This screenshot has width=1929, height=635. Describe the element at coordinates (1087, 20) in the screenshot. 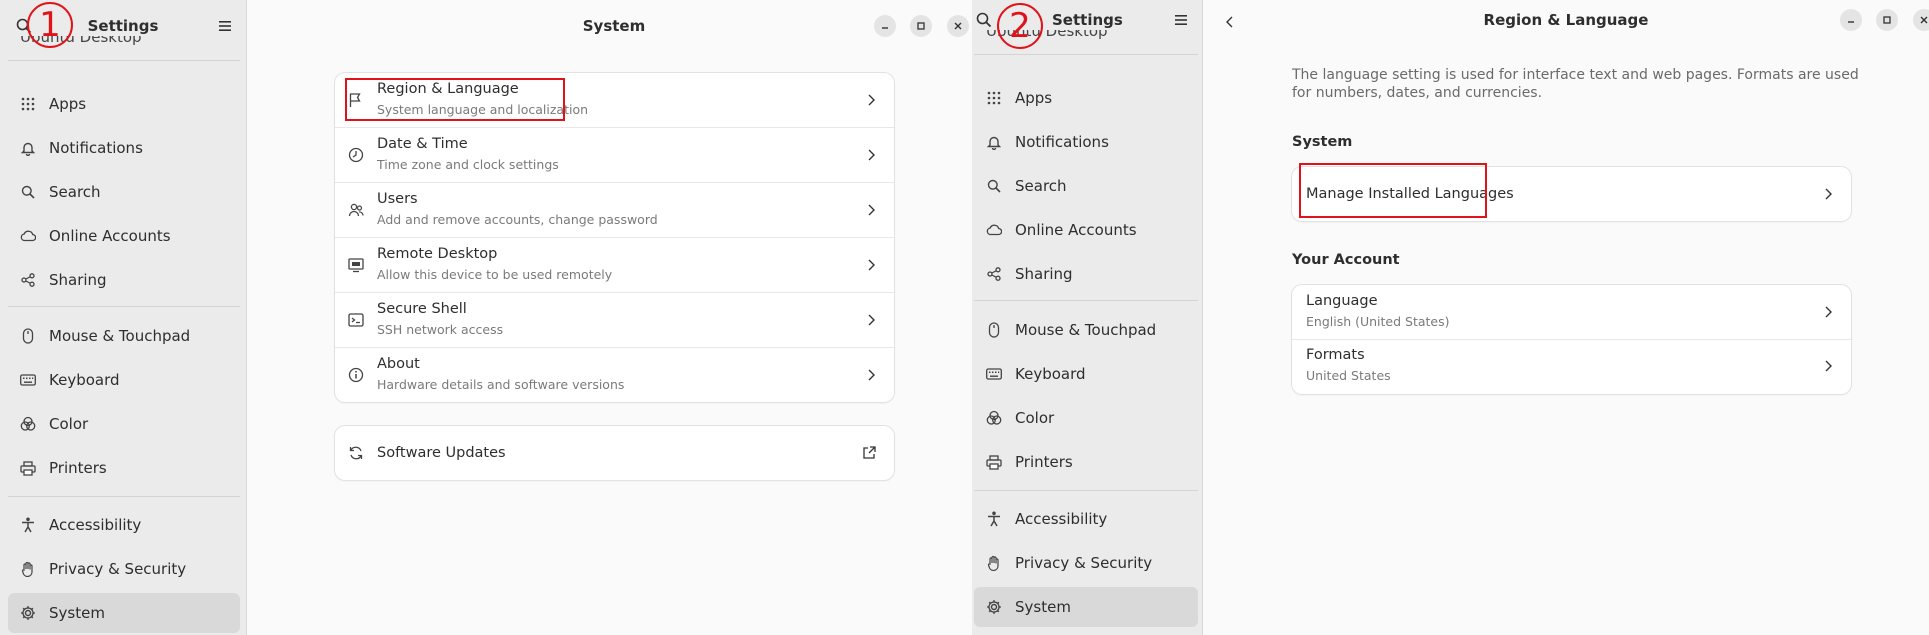

I see `sidebar-title: Settings` at that location.